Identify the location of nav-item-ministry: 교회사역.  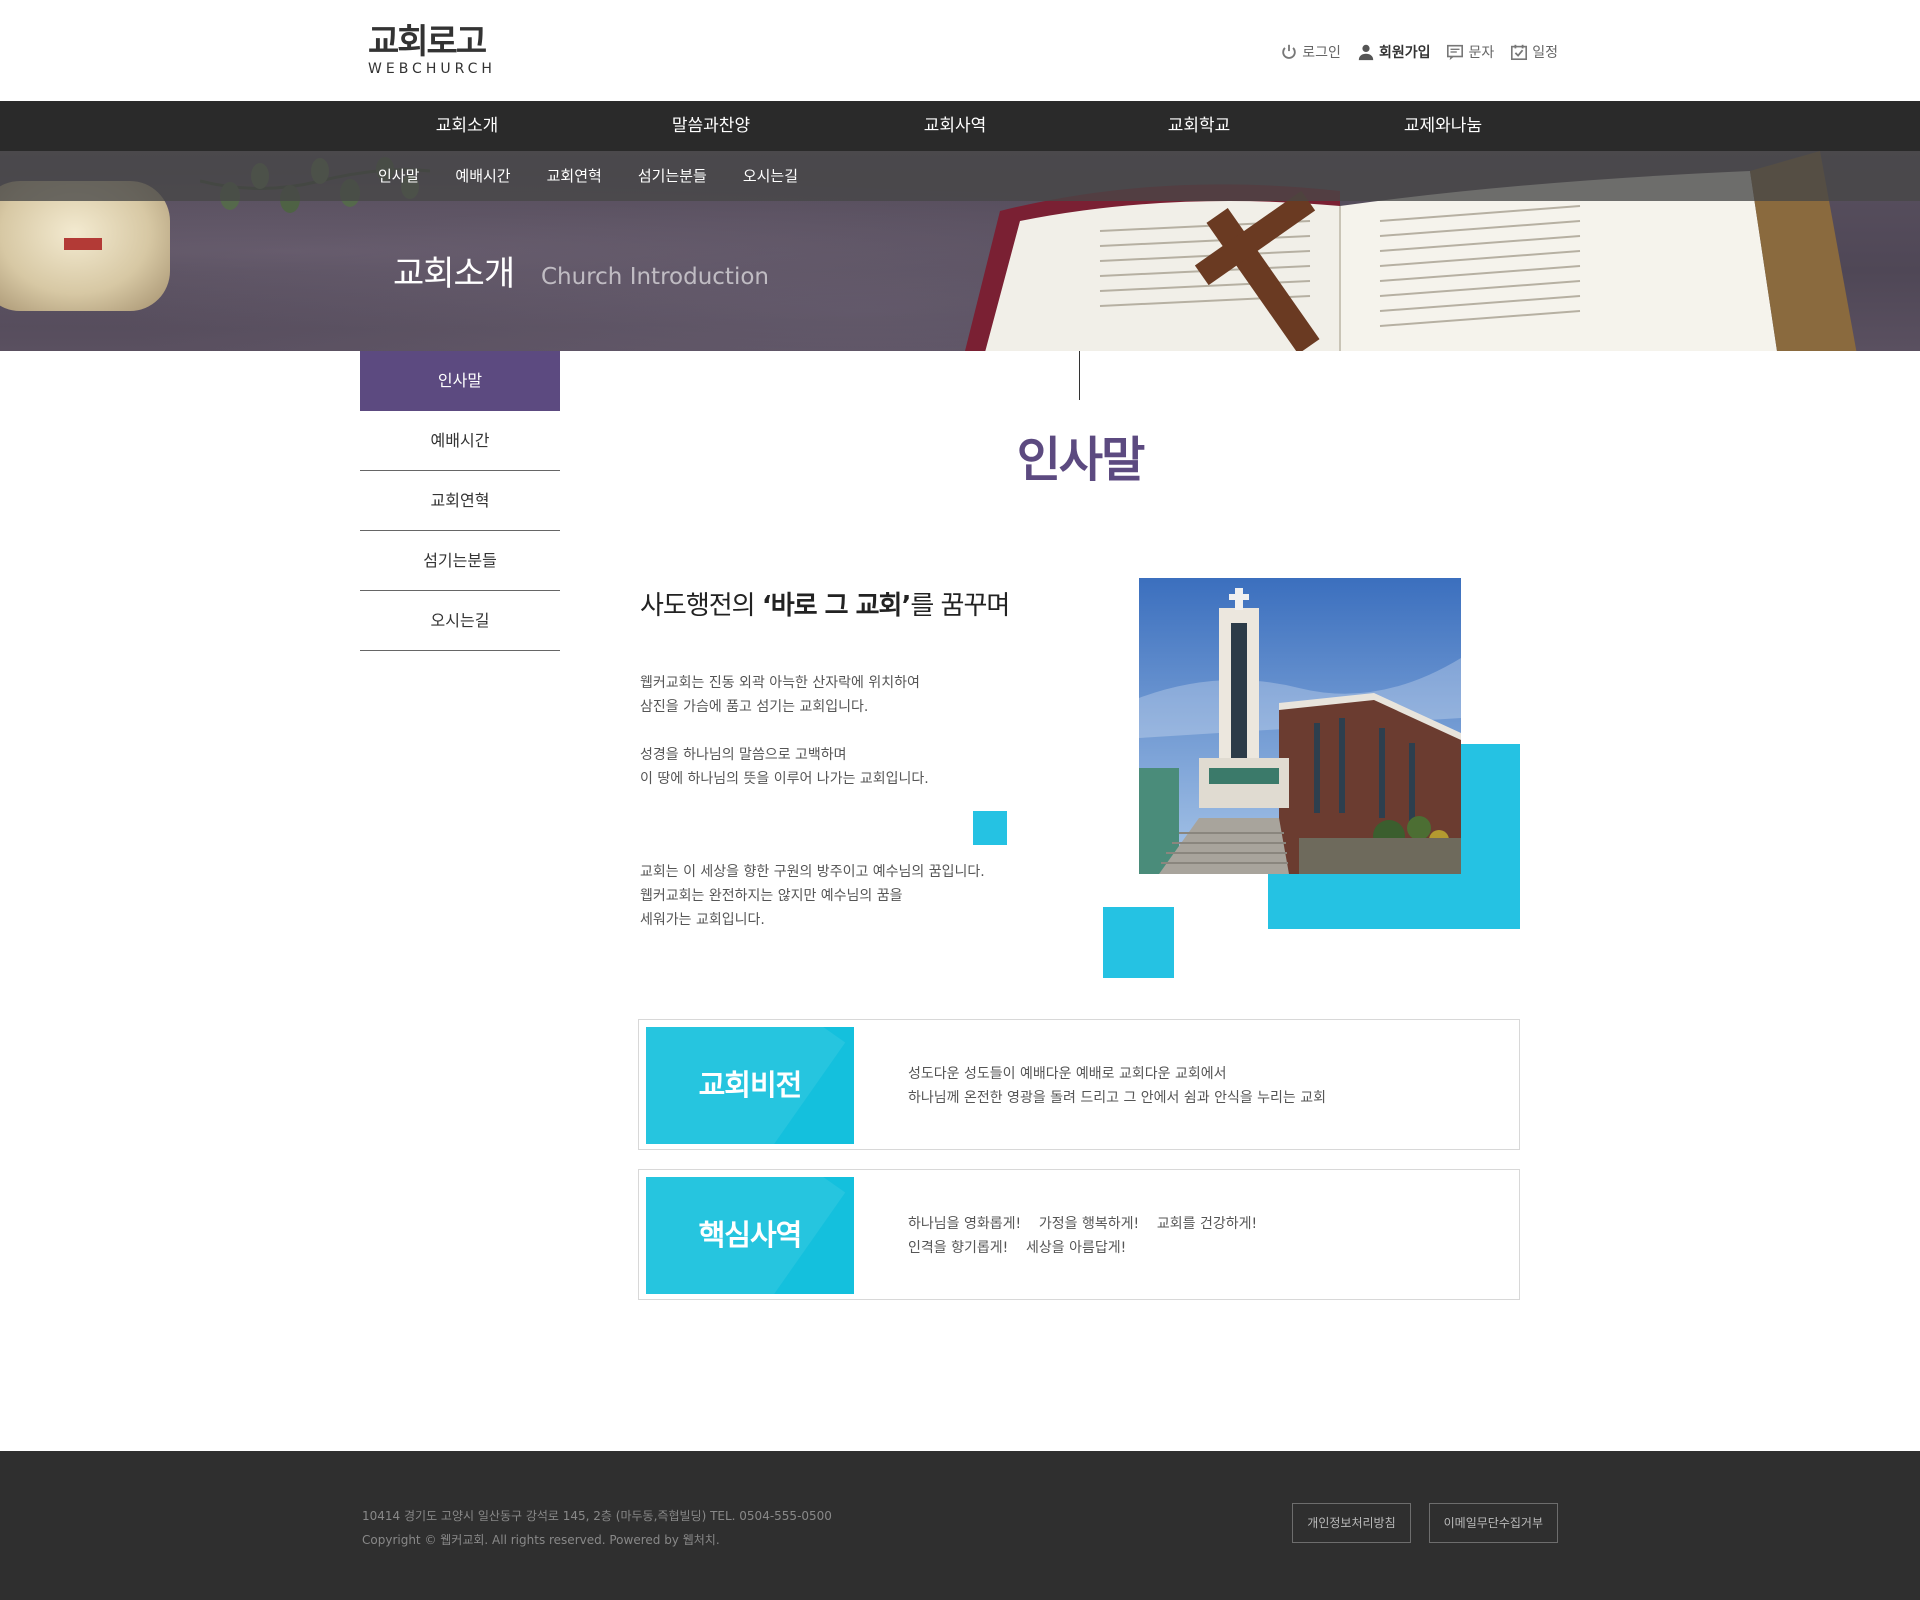
(955, 126).